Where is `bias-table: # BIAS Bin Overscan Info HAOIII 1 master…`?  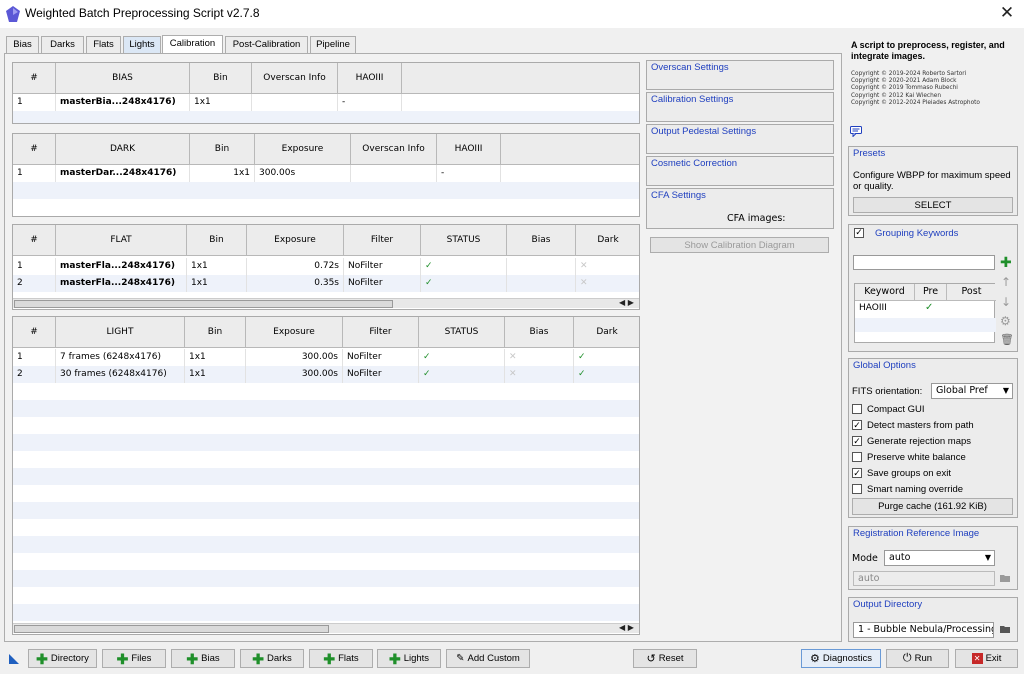 bias-table: # BIAS Bin Overscan Info HAOIII 1 master… is located at coordinates (326, 93).